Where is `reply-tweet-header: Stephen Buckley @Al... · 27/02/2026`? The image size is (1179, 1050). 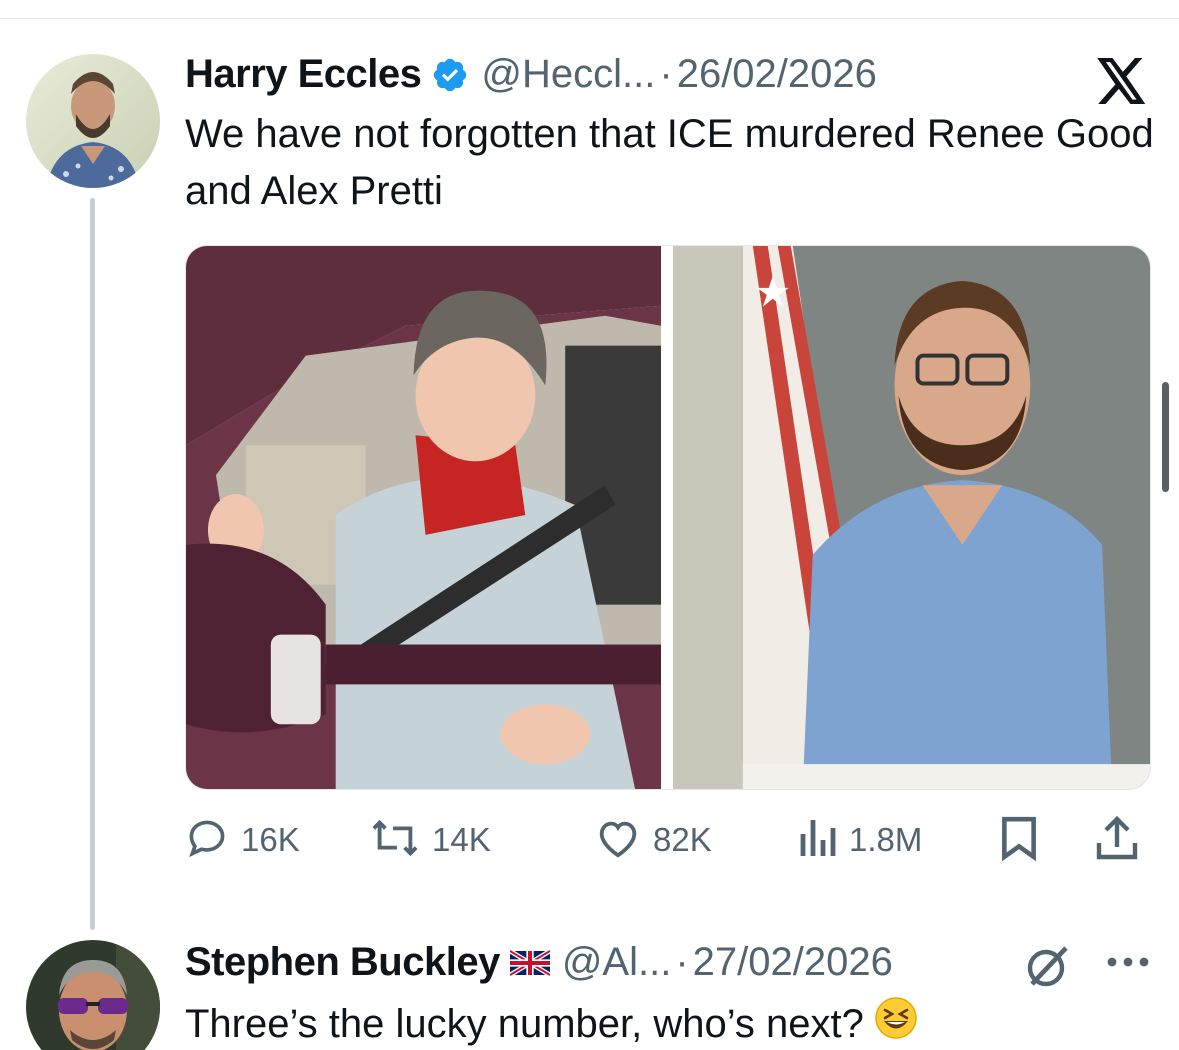
reply-tweet-header: Stephen Buckley @Al... · 27/02/2026 is located at coordinates (539, 962).